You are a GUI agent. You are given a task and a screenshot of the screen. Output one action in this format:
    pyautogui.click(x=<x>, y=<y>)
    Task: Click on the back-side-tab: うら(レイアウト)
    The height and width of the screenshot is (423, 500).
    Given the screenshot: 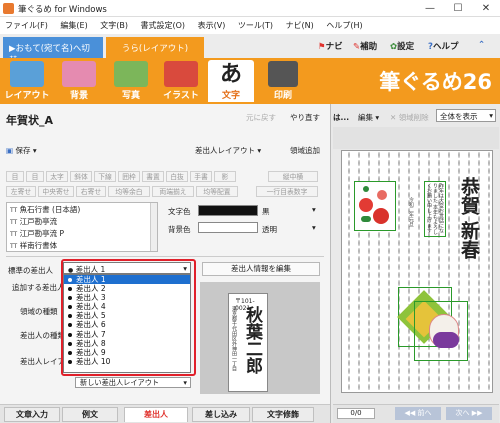 What is the action you would take?
    pyautogui.click(x=155, y=47)
    